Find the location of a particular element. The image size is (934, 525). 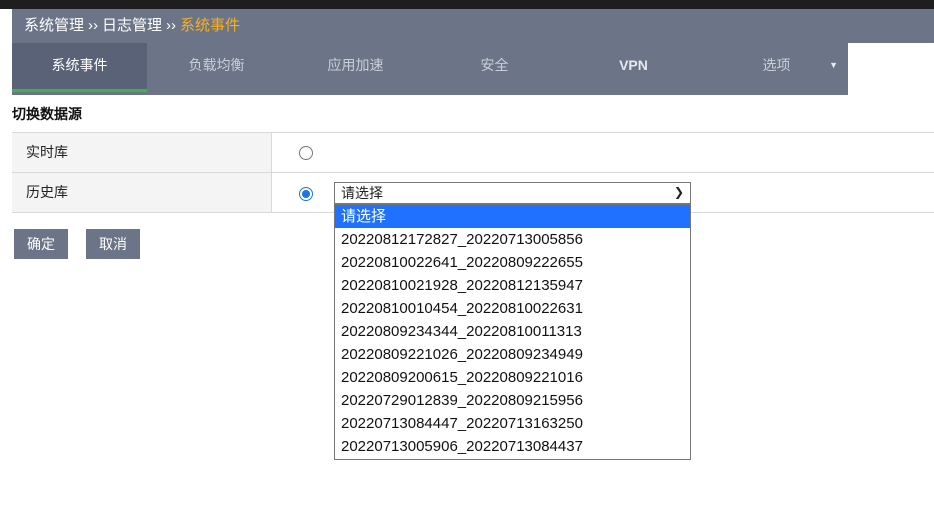

tab-bar: 系统事件 负载均衡 应用加速 安全 VPN 选项 ▼ is located at coordinates (473, 69).